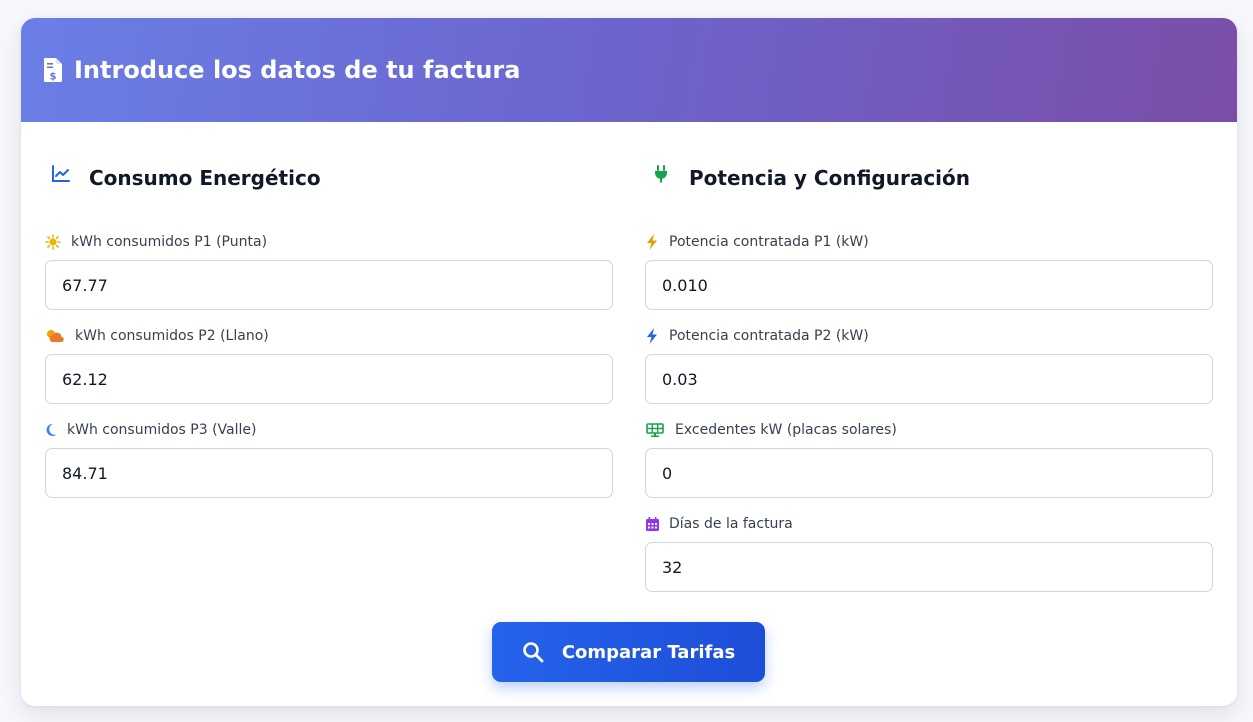 This screenshot has width=1253, height=722. Describe the element at coordinates (172, 336) in the screenshot. I see `field-label-text: kWh consumidos P2 (Llano)` at that location.